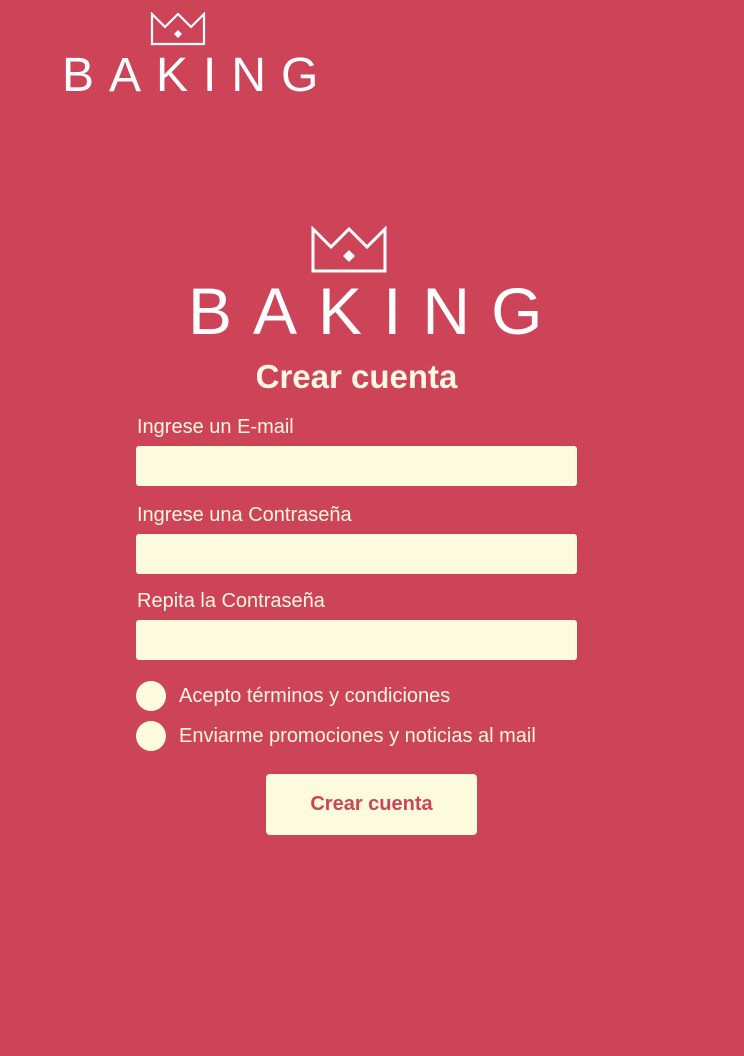 The image size is (744, 1056). Describe the element at coordinates (356, 554) in the screenshot. I see `password-field` at that location.